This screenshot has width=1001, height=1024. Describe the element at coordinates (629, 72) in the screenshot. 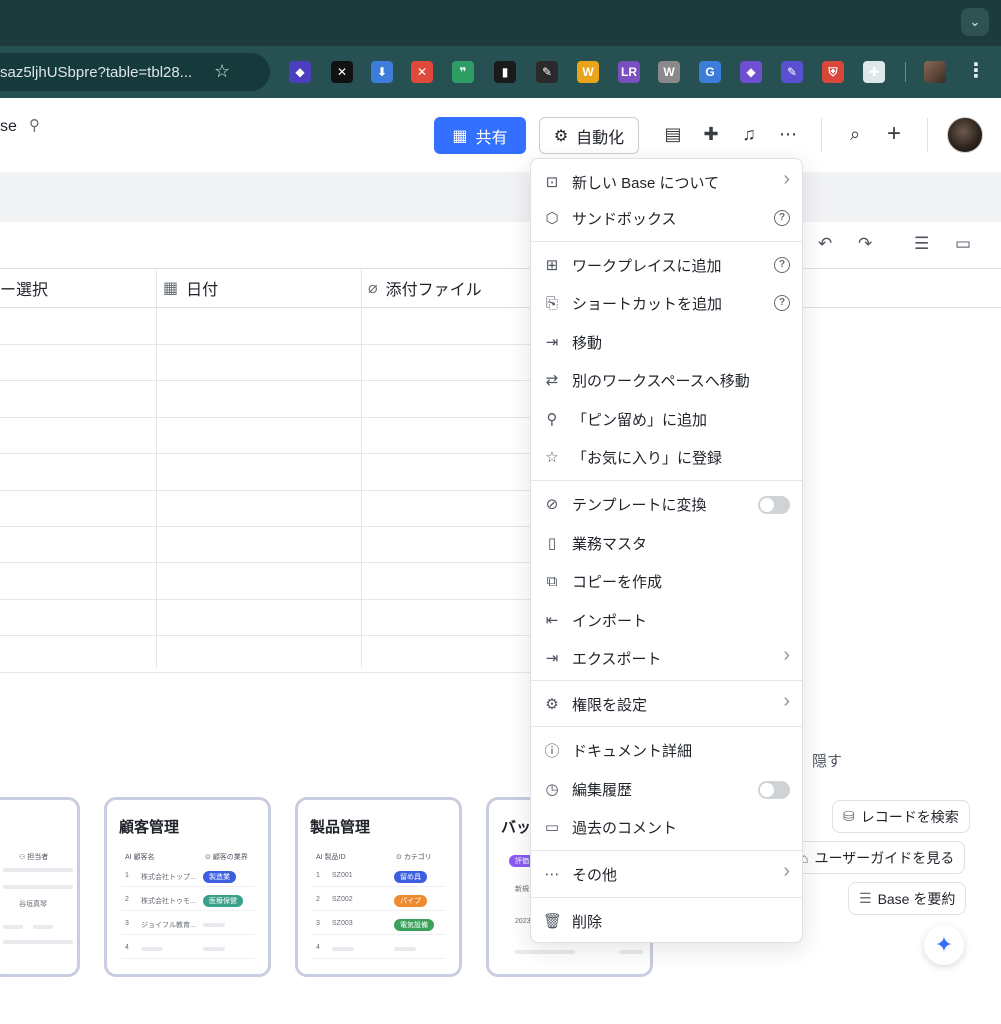

I see `lr-ext-icon: LR` at that location.